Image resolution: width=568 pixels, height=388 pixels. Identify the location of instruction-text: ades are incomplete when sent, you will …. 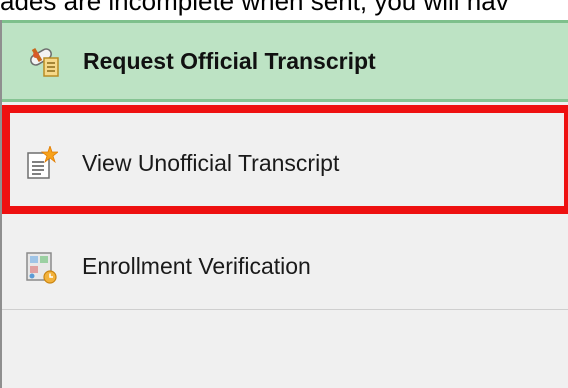
(254, 8).